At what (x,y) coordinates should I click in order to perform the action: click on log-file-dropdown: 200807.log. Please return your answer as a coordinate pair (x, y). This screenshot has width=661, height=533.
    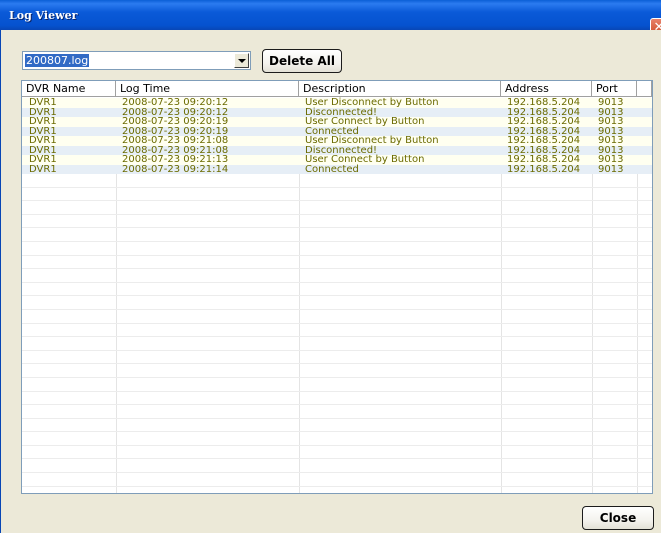
    Looking at the image, I should click on (136, 60).